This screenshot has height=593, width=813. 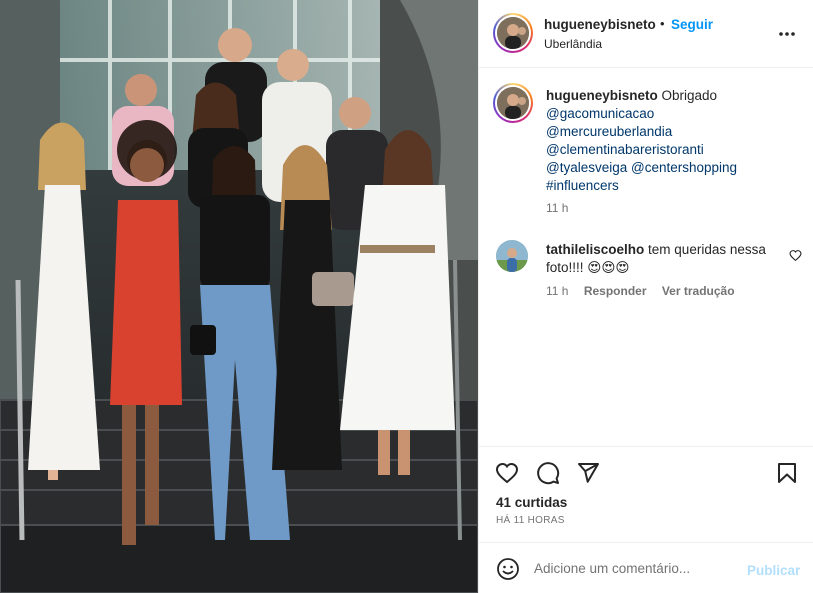 What do you see at coordinates (773, 570) in the screenshot?
I see `publish-button: Publicar` at bounding box center [773, 570].